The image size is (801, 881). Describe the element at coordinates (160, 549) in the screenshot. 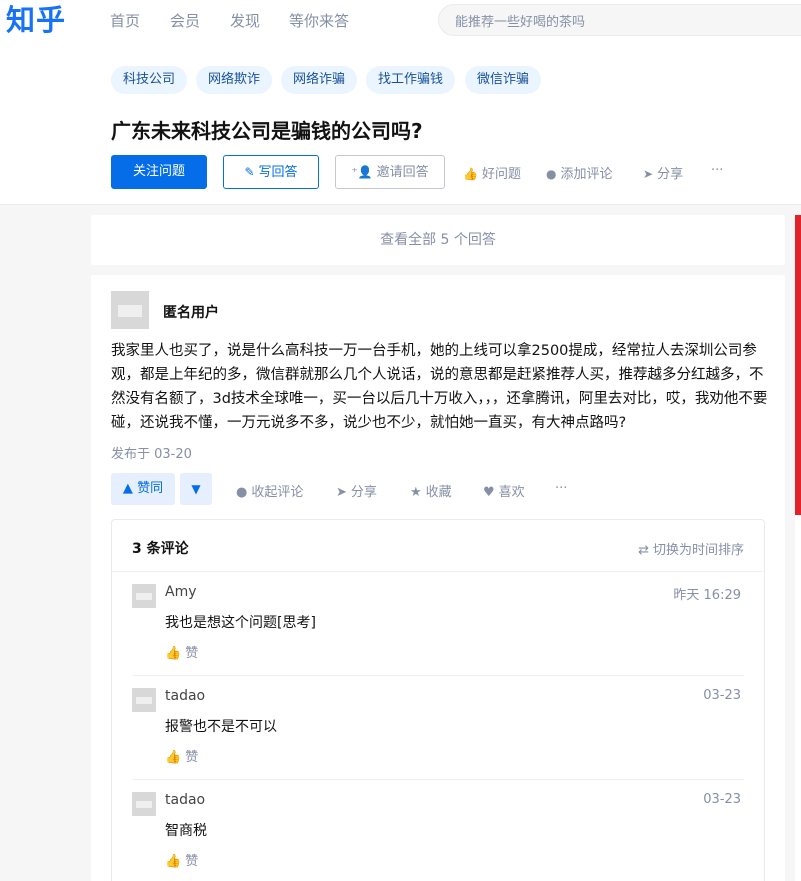

I see `comment-count: 3 条评论` at that location.